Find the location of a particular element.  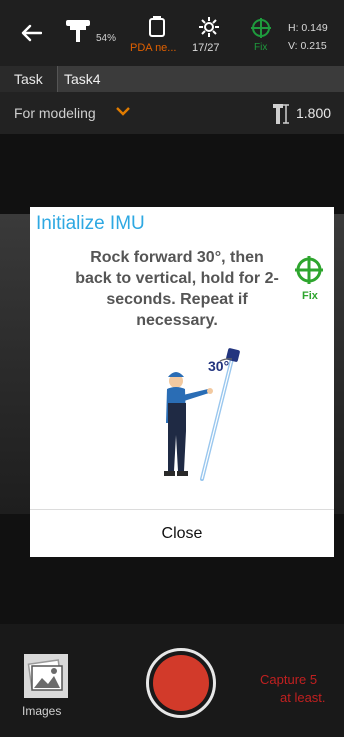

tilt-angle-label: 30° is located at coordinates (218, 366).